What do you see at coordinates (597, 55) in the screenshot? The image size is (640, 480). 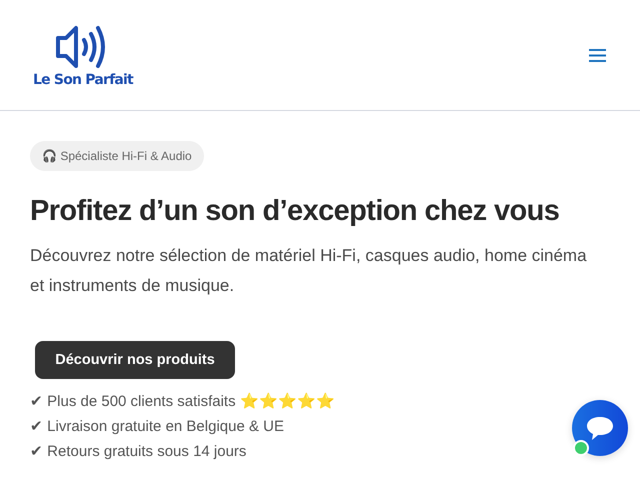 I see `menu-icon` at bounding box center [597, 55].